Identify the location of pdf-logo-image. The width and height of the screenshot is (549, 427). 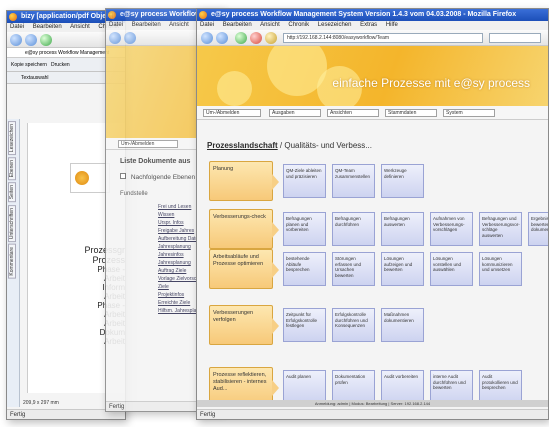
(90, 178).